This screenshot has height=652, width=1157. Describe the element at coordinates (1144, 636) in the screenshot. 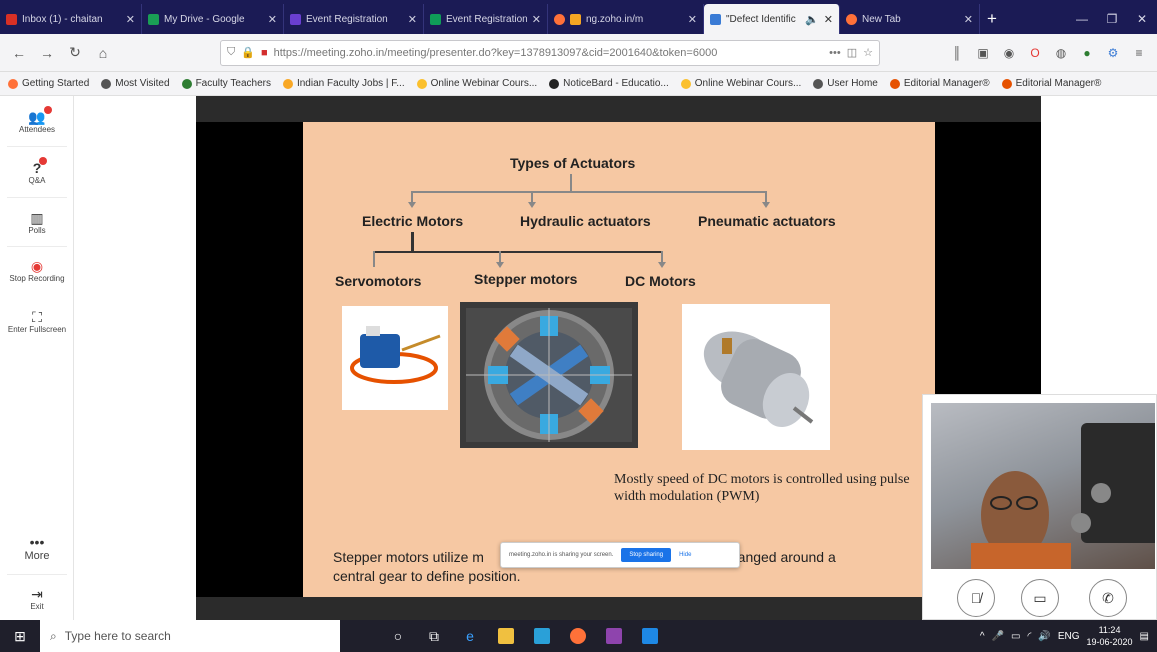

I see `notifications-icon: ▤` at that location.